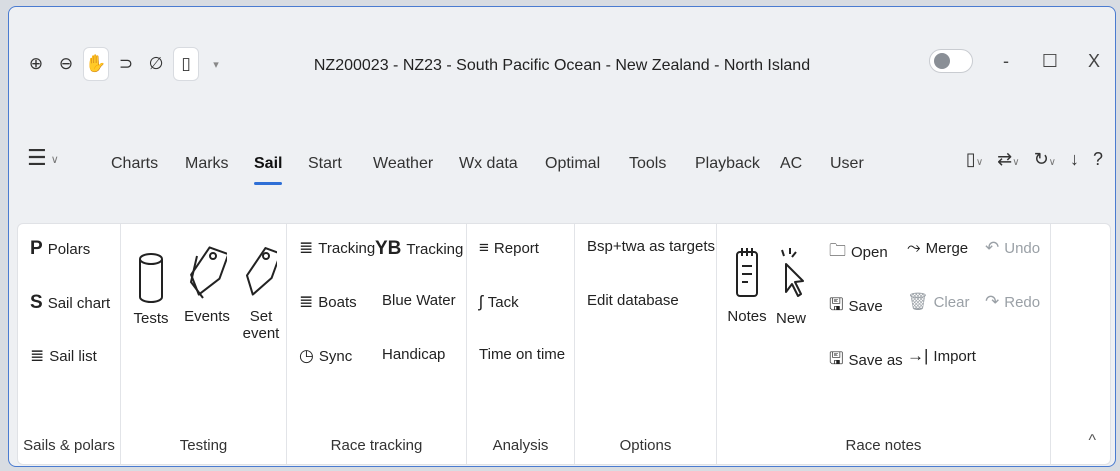 This screenshot has height=471, width=1120. What do you see at coordinates (376, 445) in the screenshot?
I see `group-label-race-tracking: Race tracking` at bounding box center [376, 445].